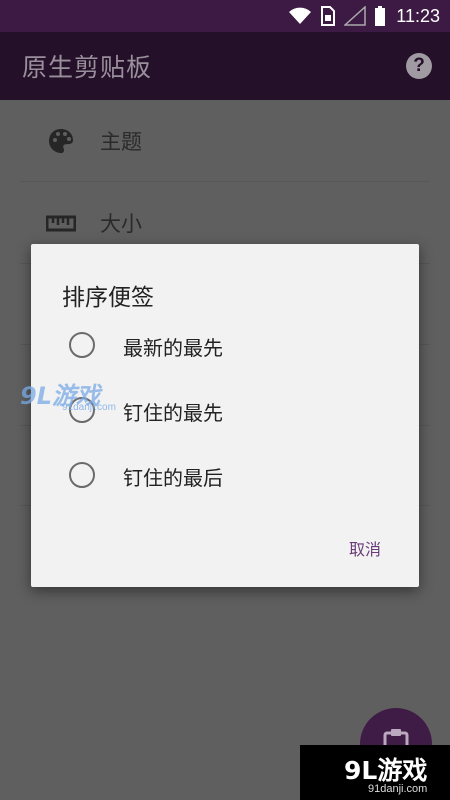  What do you see at coordinates (173, 348) in the screenshot?
I see `option-label: 最新的最先` at bounding box center [173, 348].